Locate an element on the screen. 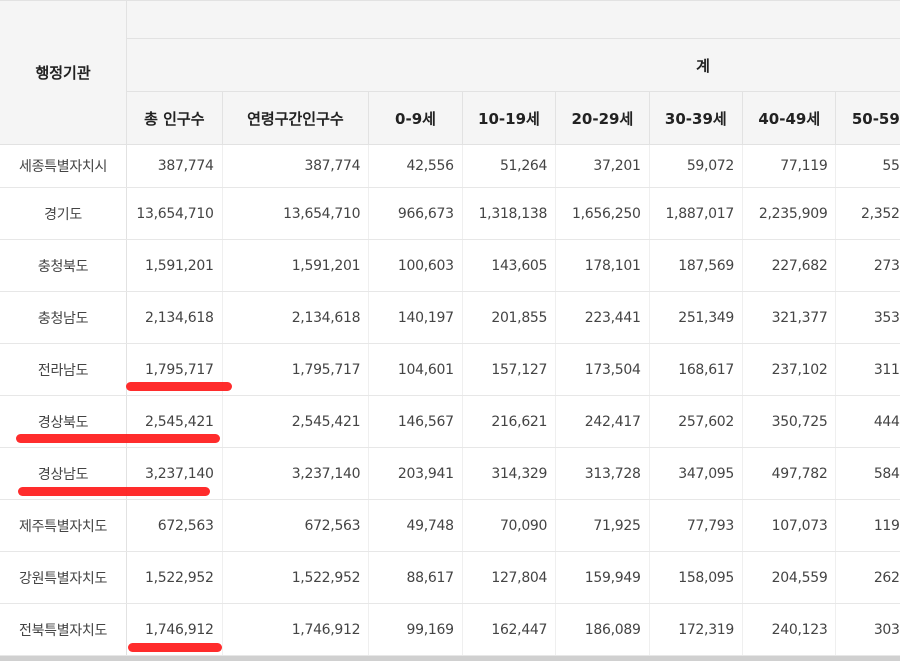  region-cell: 강원특별자치도 is located at coordinates (64, 577).